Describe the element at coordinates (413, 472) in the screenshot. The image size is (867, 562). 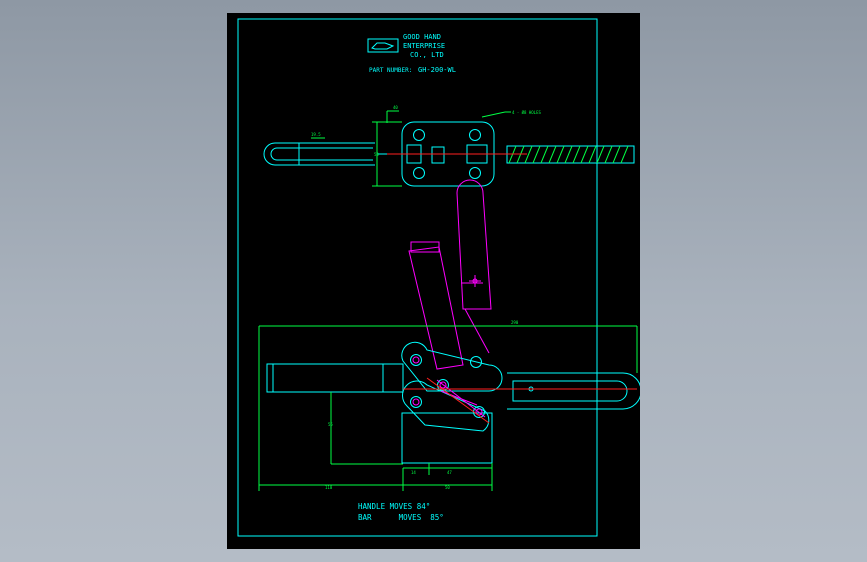
I see `dim-small-offset: 14` at that location.